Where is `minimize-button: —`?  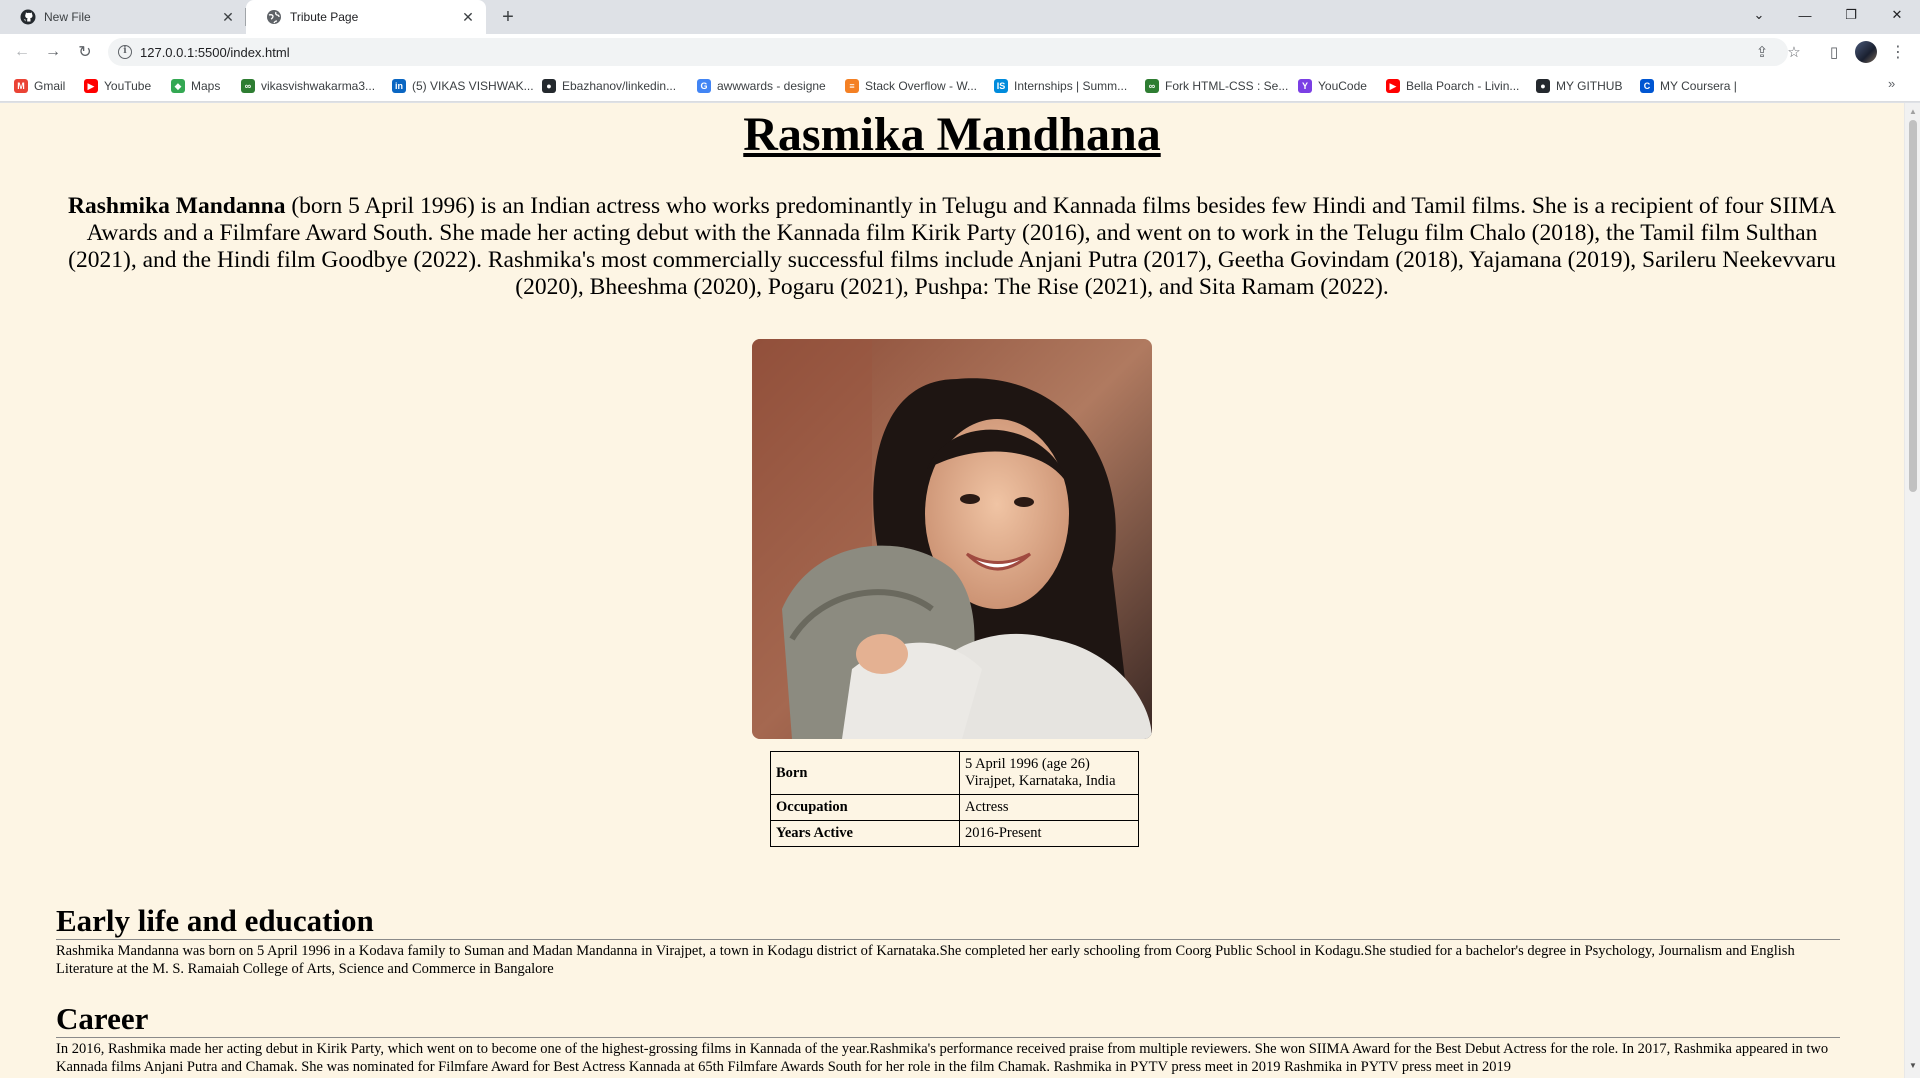 minimize-button: — is located at coordinates (1805, 15).